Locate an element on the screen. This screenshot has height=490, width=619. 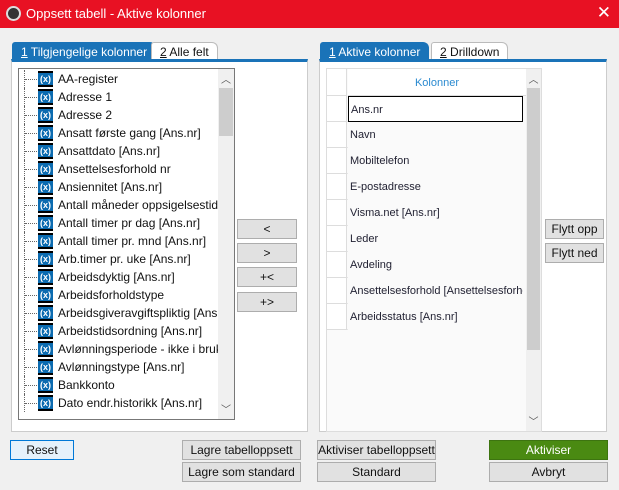
list-item-label: Avlønningstype [Ans.nr] is located at coordinates (121, 367).